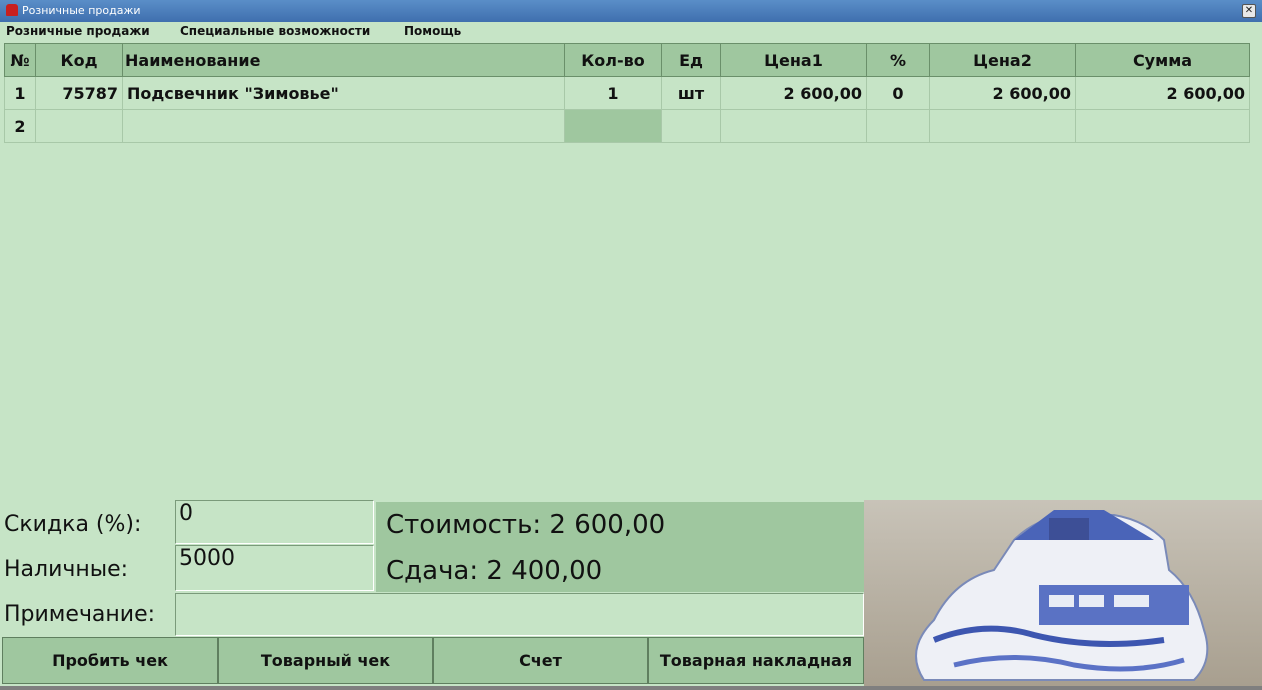  Describe the element at coordinates (519, 614) in the screenshot. I see `note-input` at that location.